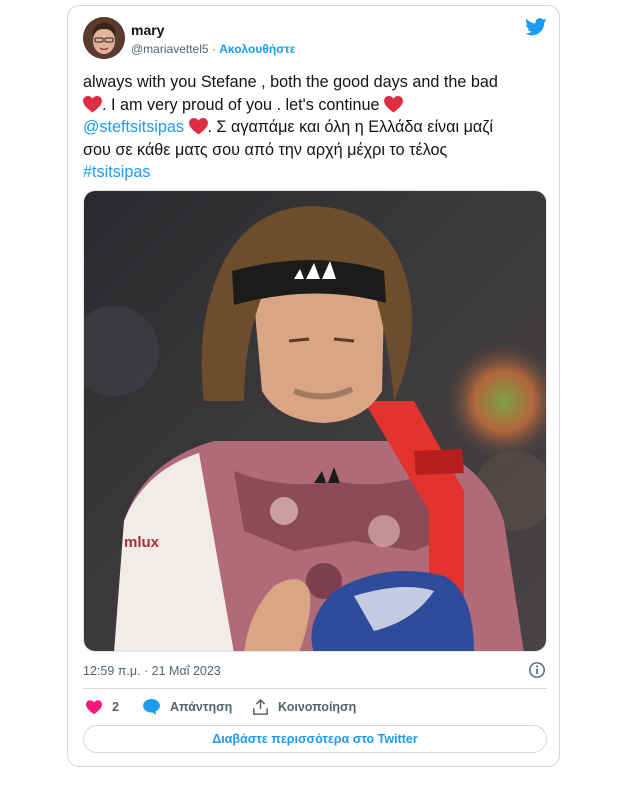 The image size is (622, 798). Describe the element at coordinates (104, 38) in the screenshot. I see `avatar` at that location.